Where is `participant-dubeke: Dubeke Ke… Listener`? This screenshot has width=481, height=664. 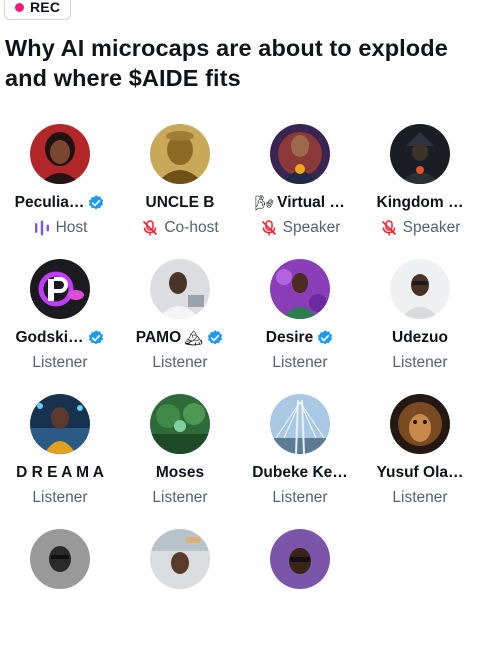
participant-dubeke: Dubeke Ke… Listener is located at coordinates (300, 461).